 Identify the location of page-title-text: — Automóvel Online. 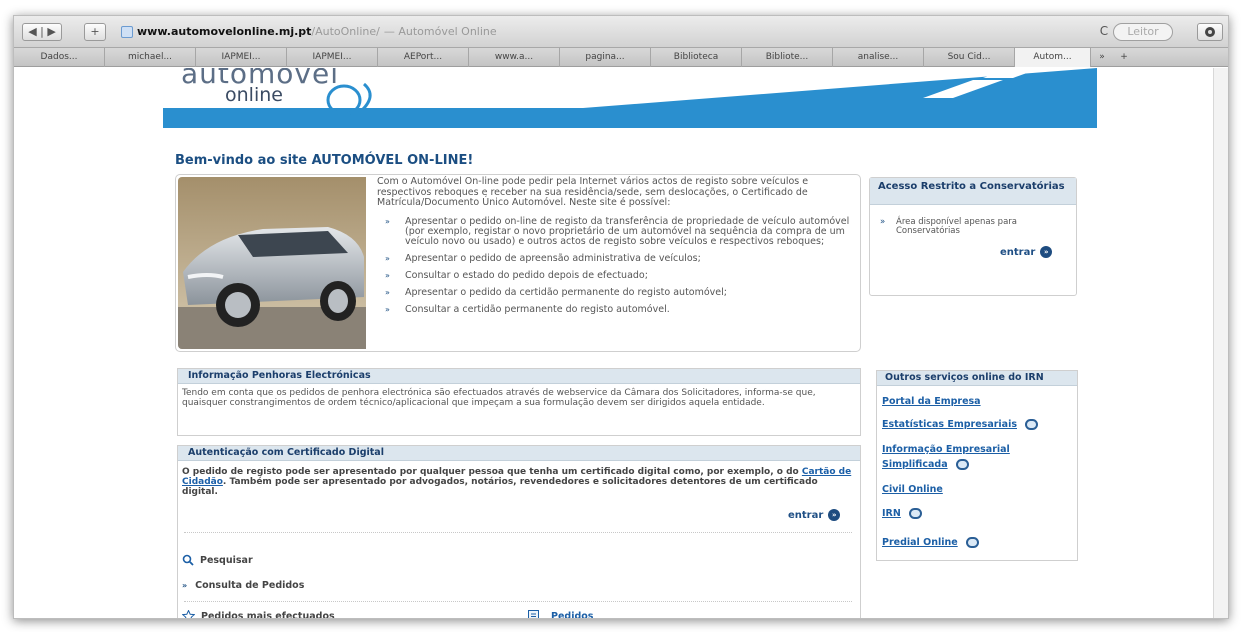
(440, 31).